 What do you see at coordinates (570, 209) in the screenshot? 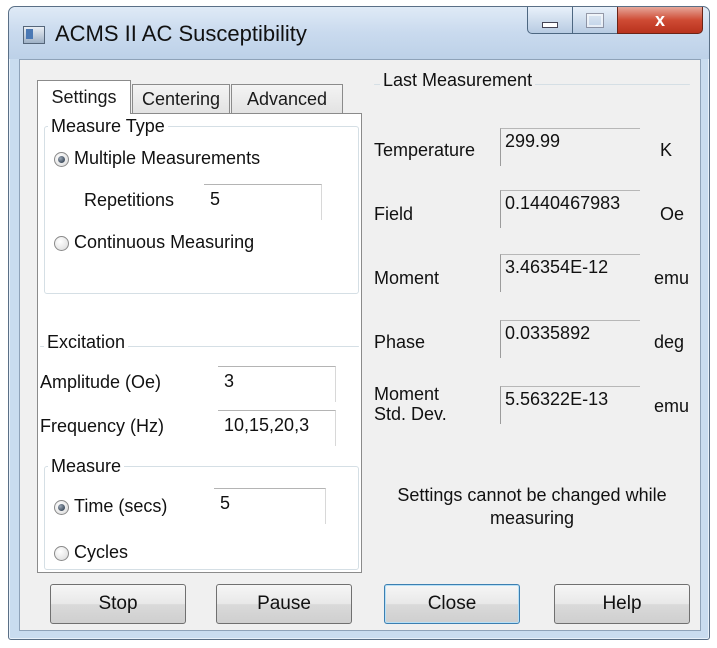
I see `field-value: 0.1440467983` at bounding box center [570, 209].